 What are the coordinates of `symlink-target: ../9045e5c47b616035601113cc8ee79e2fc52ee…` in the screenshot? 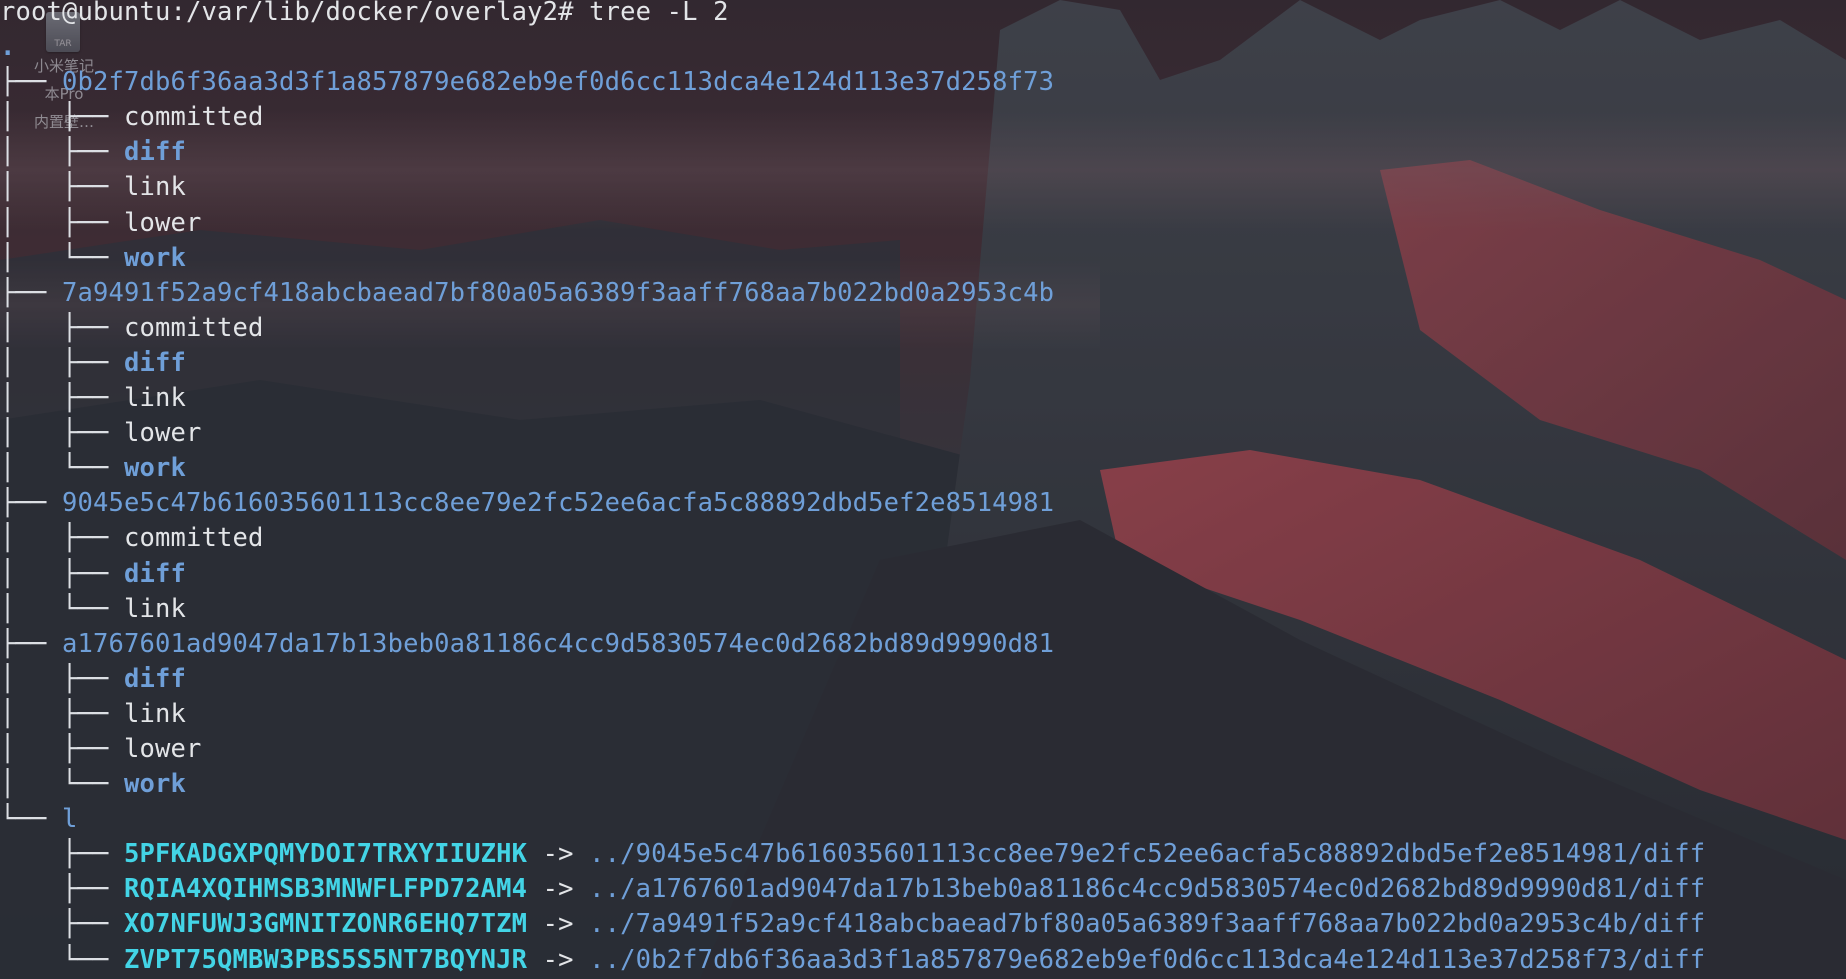 It's located at (1147, 854).